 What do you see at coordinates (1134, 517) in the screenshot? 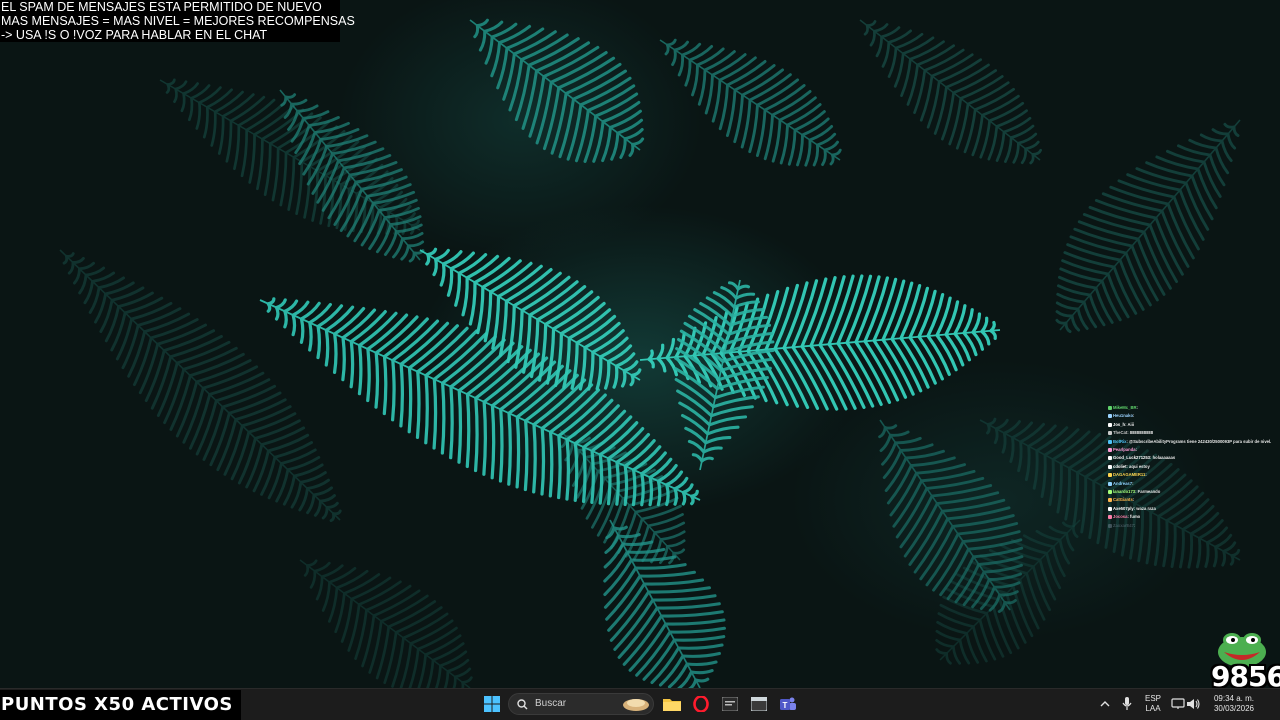
I see `chat-text: : fumo` at bounding box center [1134, 517].